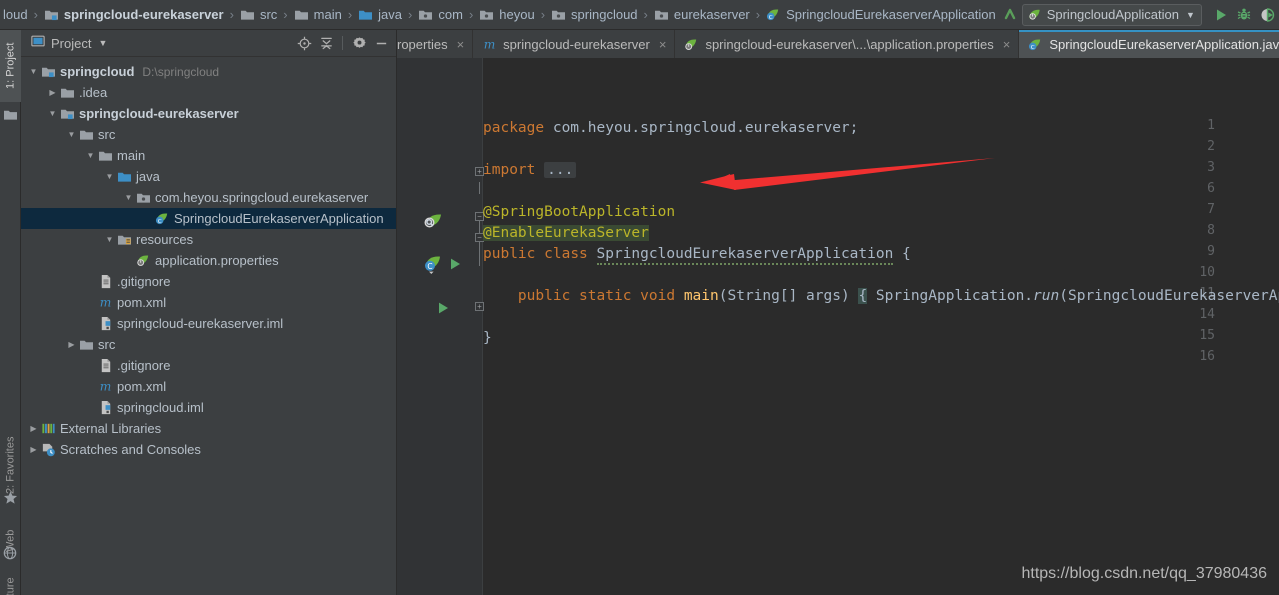 This screenshot has width=1279, height=595. I want to click on tree-item-label: src, so click(107, 344).